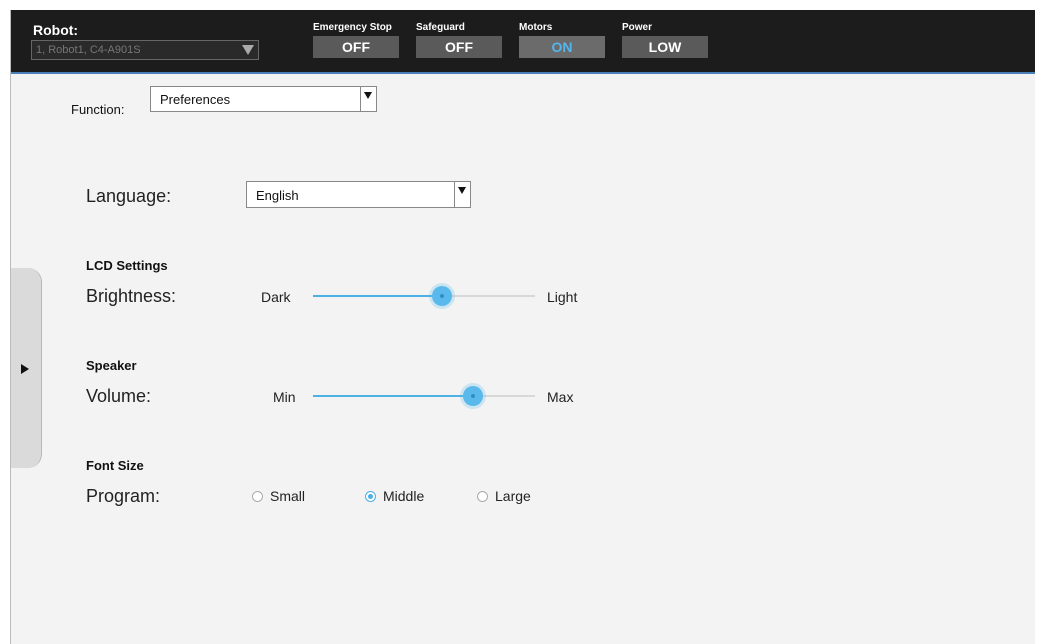 Image resolution: width=1038 pixels, height=644 pixels. I want to click on volume-slider, so click(424, 396).